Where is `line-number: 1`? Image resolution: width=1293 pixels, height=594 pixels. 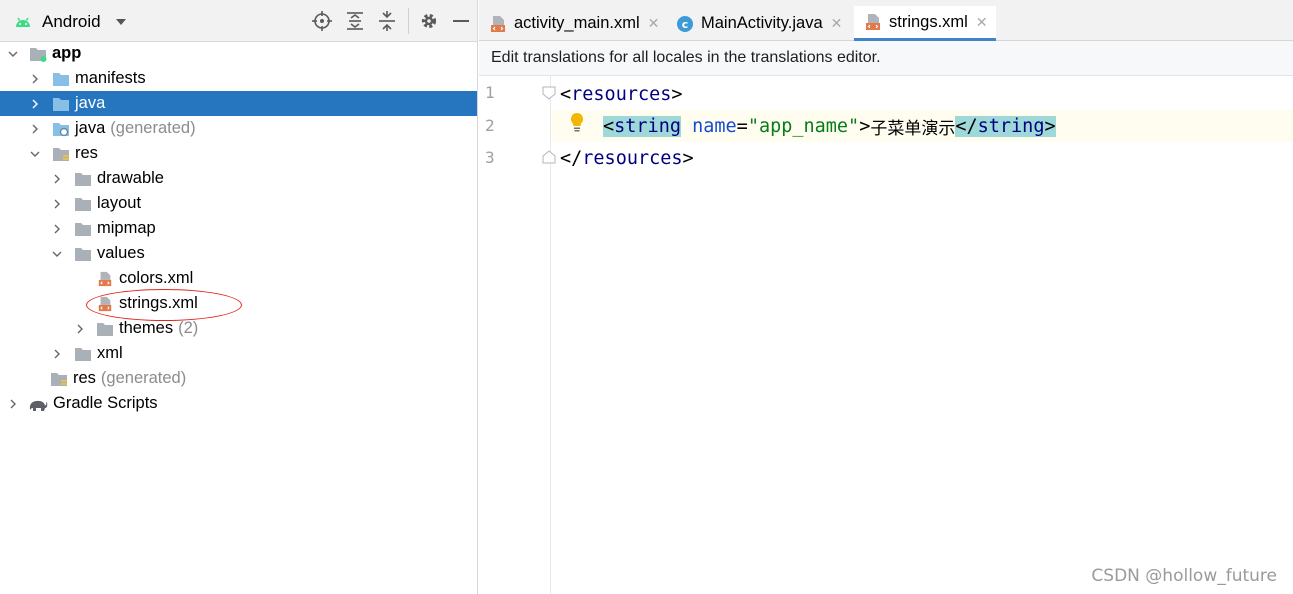
line-number: 1 is located at coordinates (490, 92).